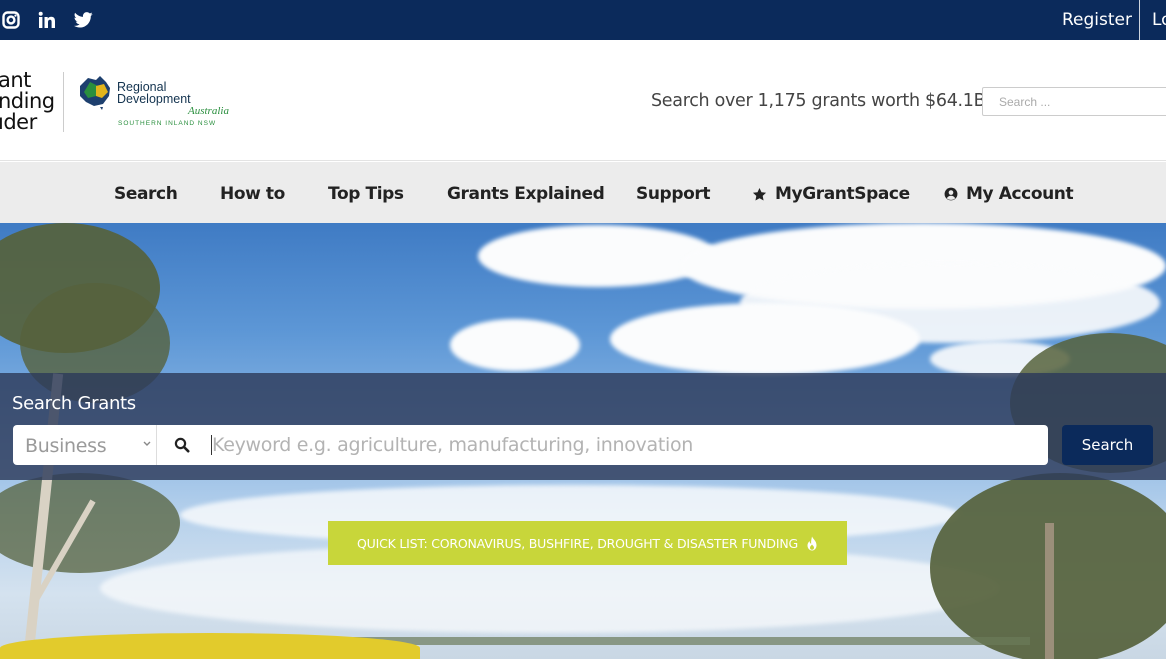  I want to click on star-icon, so click(759, 193).